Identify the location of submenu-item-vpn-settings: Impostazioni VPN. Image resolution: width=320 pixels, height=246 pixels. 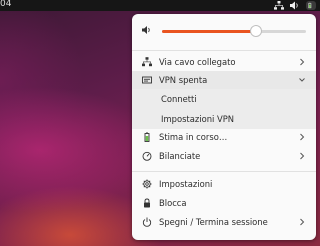
(224, 119).